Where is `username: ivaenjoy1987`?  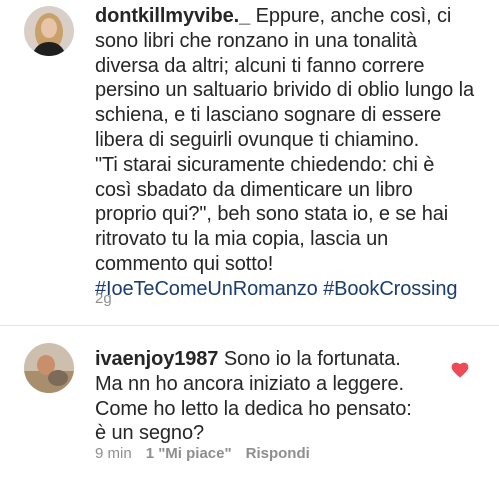
username: ivaenjoy1987 is located at coordinates (156, 359).